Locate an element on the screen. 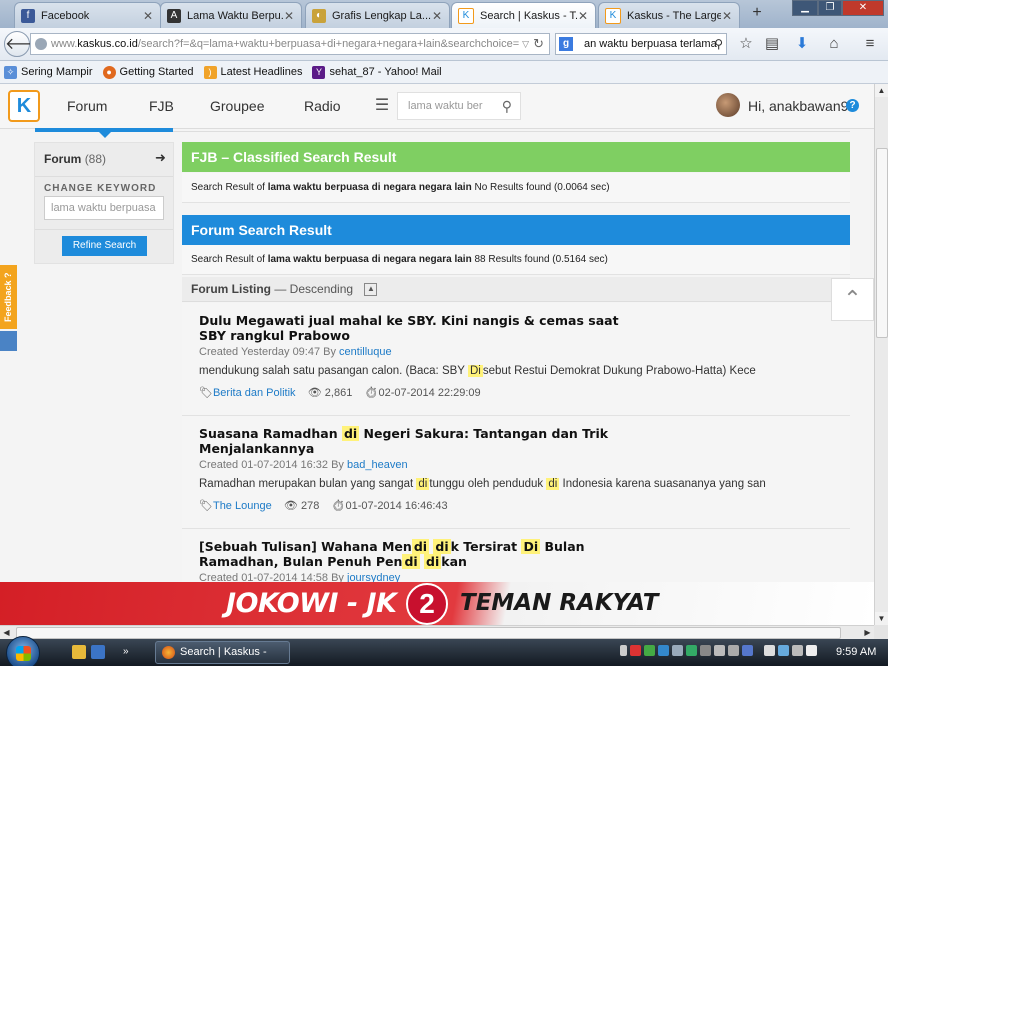 This screenshot has width=1024, height=1024. bookmark-getting-started: ● Getting Started is located at coordinates (148, 72).